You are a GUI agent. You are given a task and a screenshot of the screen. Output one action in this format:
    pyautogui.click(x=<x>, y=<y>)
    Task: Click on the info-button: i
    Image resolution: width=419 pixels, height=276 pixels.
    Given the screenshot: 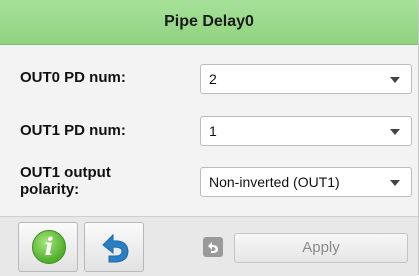 What is the action you would take?
    pyautogui.click(x=48, y=247)
    